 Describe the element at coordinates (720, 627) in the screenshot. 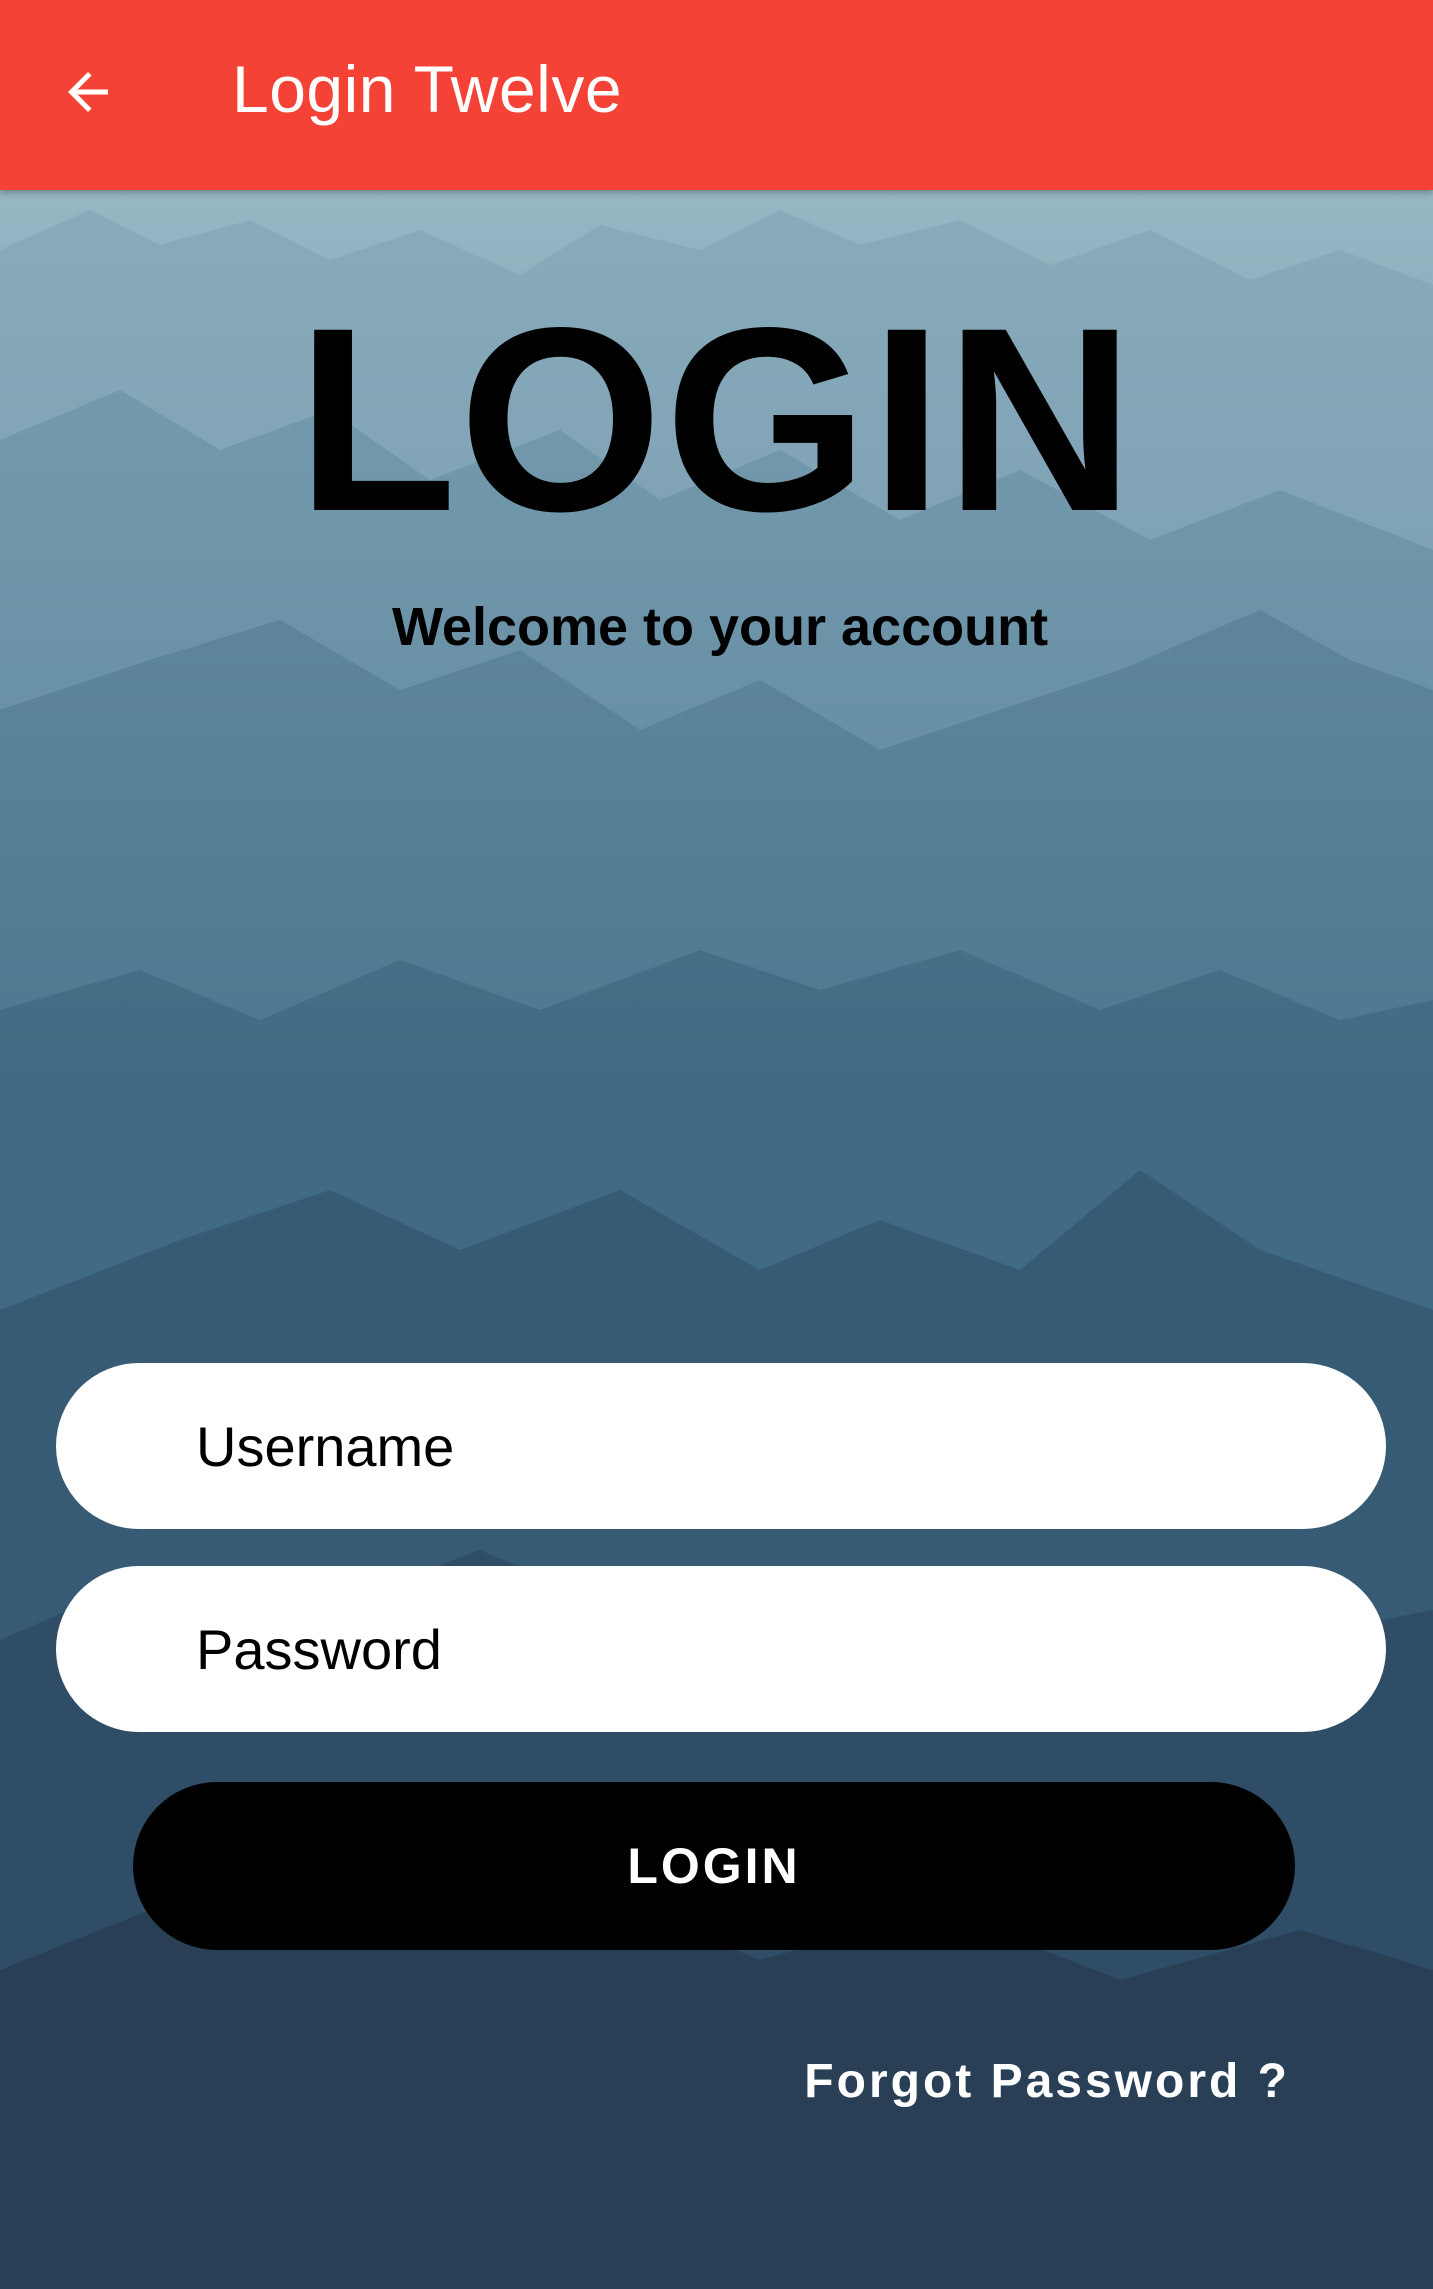

I see `welcome-subheadline: Welcome to your account` at that location.